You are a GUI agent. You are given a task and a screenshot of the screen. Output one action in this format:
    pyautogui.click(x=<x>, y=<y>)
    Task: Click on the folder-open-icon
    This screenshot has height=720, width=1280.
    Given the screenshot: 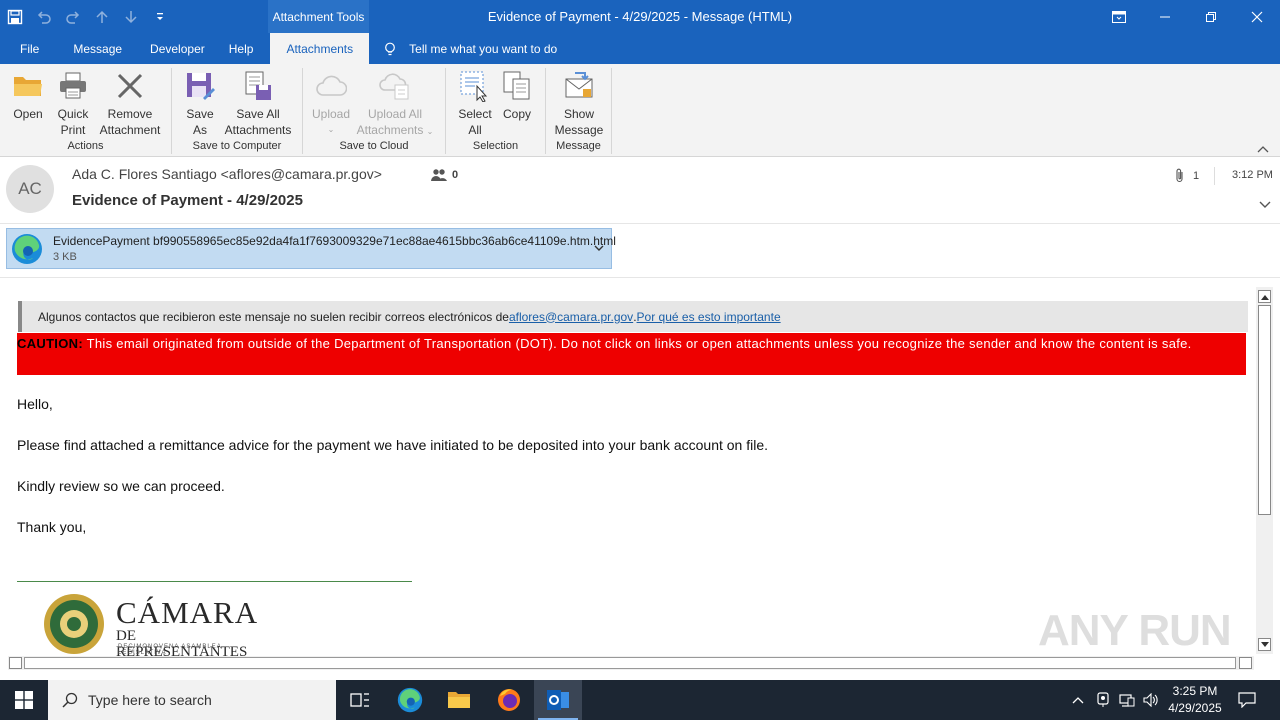 What is the action you would take?
    pyautogui.click(x=28, y=86)
    